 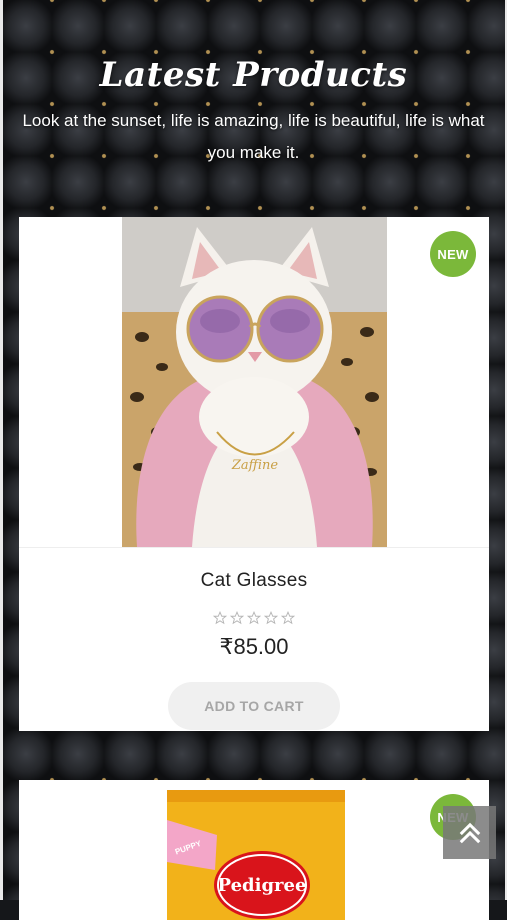 I want to click on new-badge: NEW, so click(x=453, y=254).